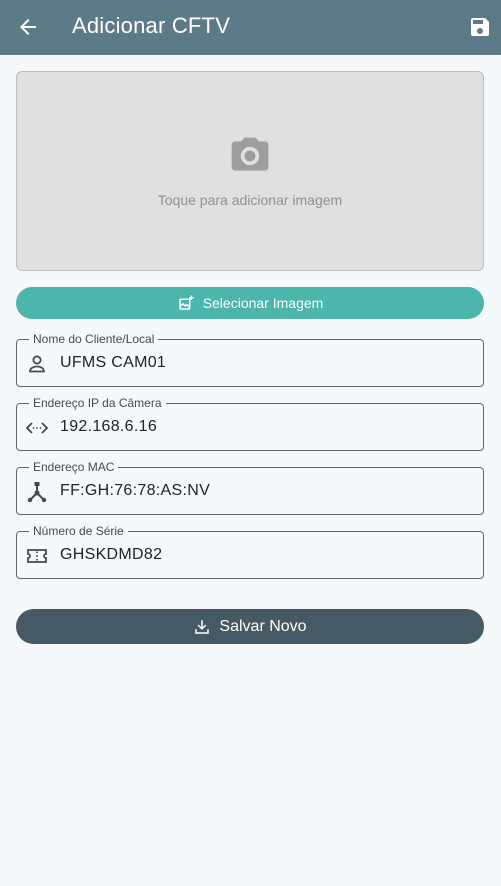  I want to click on mac-address-field: Endereço MAC FF:GH:76:78:AS:NV, so click(250, 487).